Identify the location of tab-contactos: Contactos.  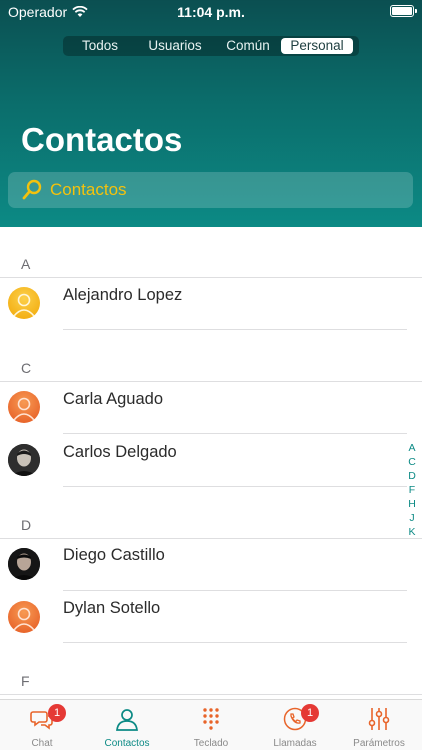
(127, 725).